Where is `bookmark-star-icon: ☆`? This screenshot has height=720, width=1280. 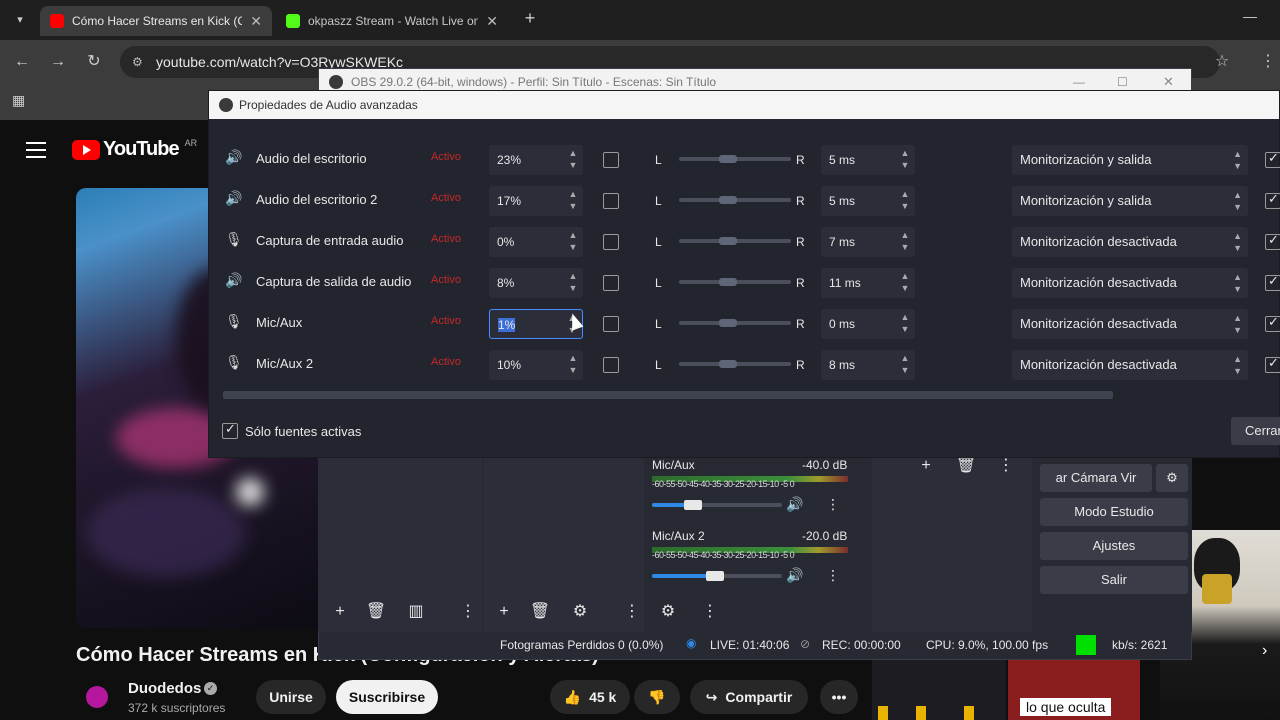
bookmark-star-icon: ☆ is located at coordinates (1222, 62).